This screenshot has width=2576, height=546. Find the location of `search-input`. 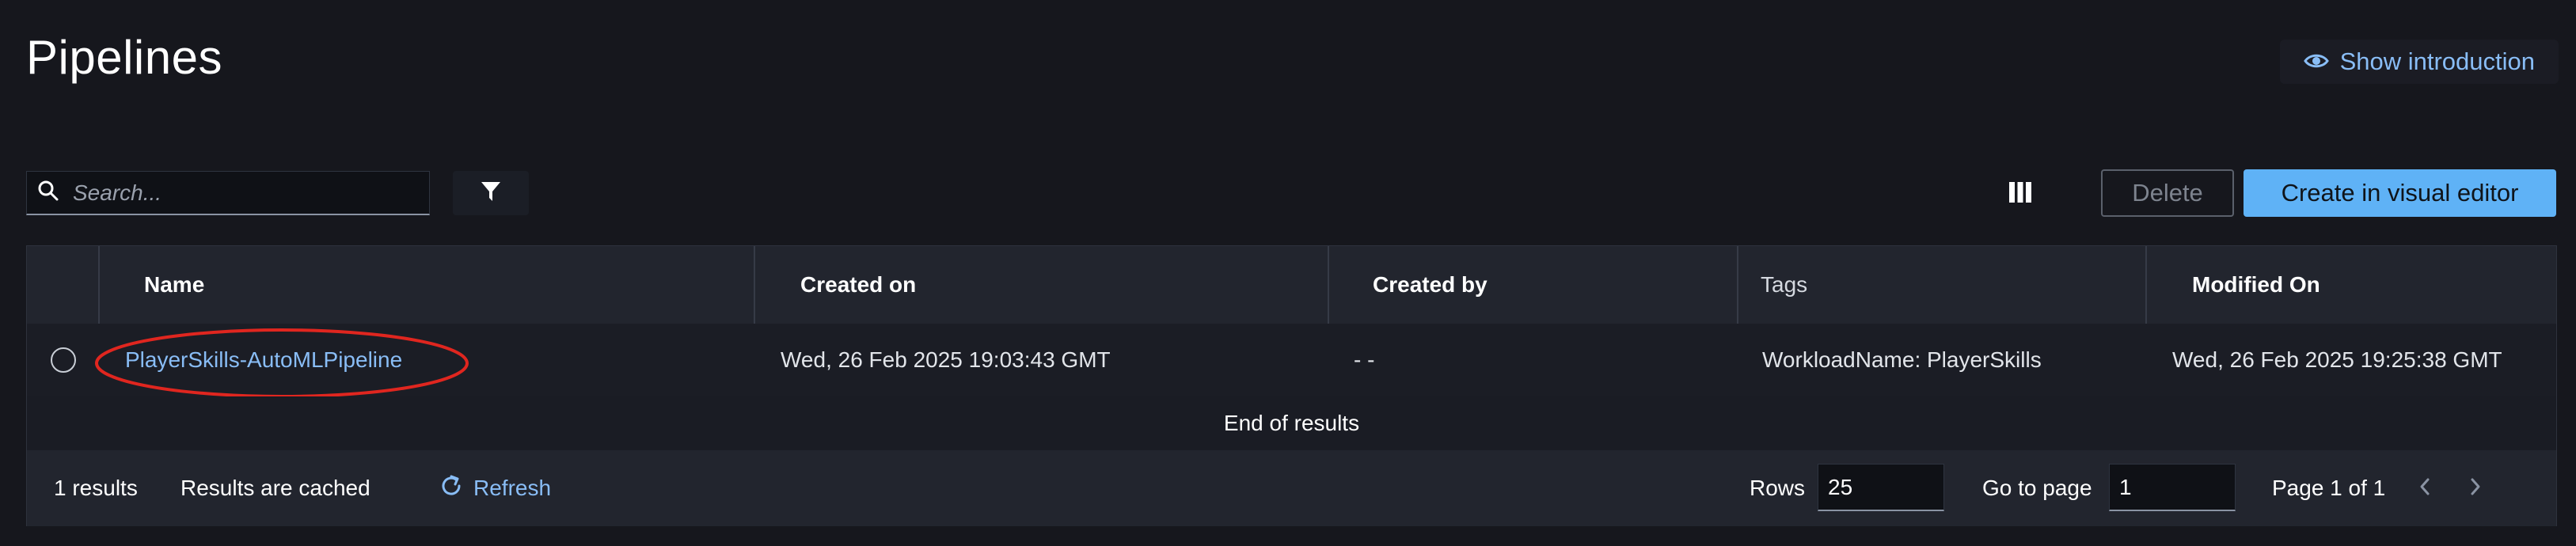

search-input is located at coordinates (239, 193).